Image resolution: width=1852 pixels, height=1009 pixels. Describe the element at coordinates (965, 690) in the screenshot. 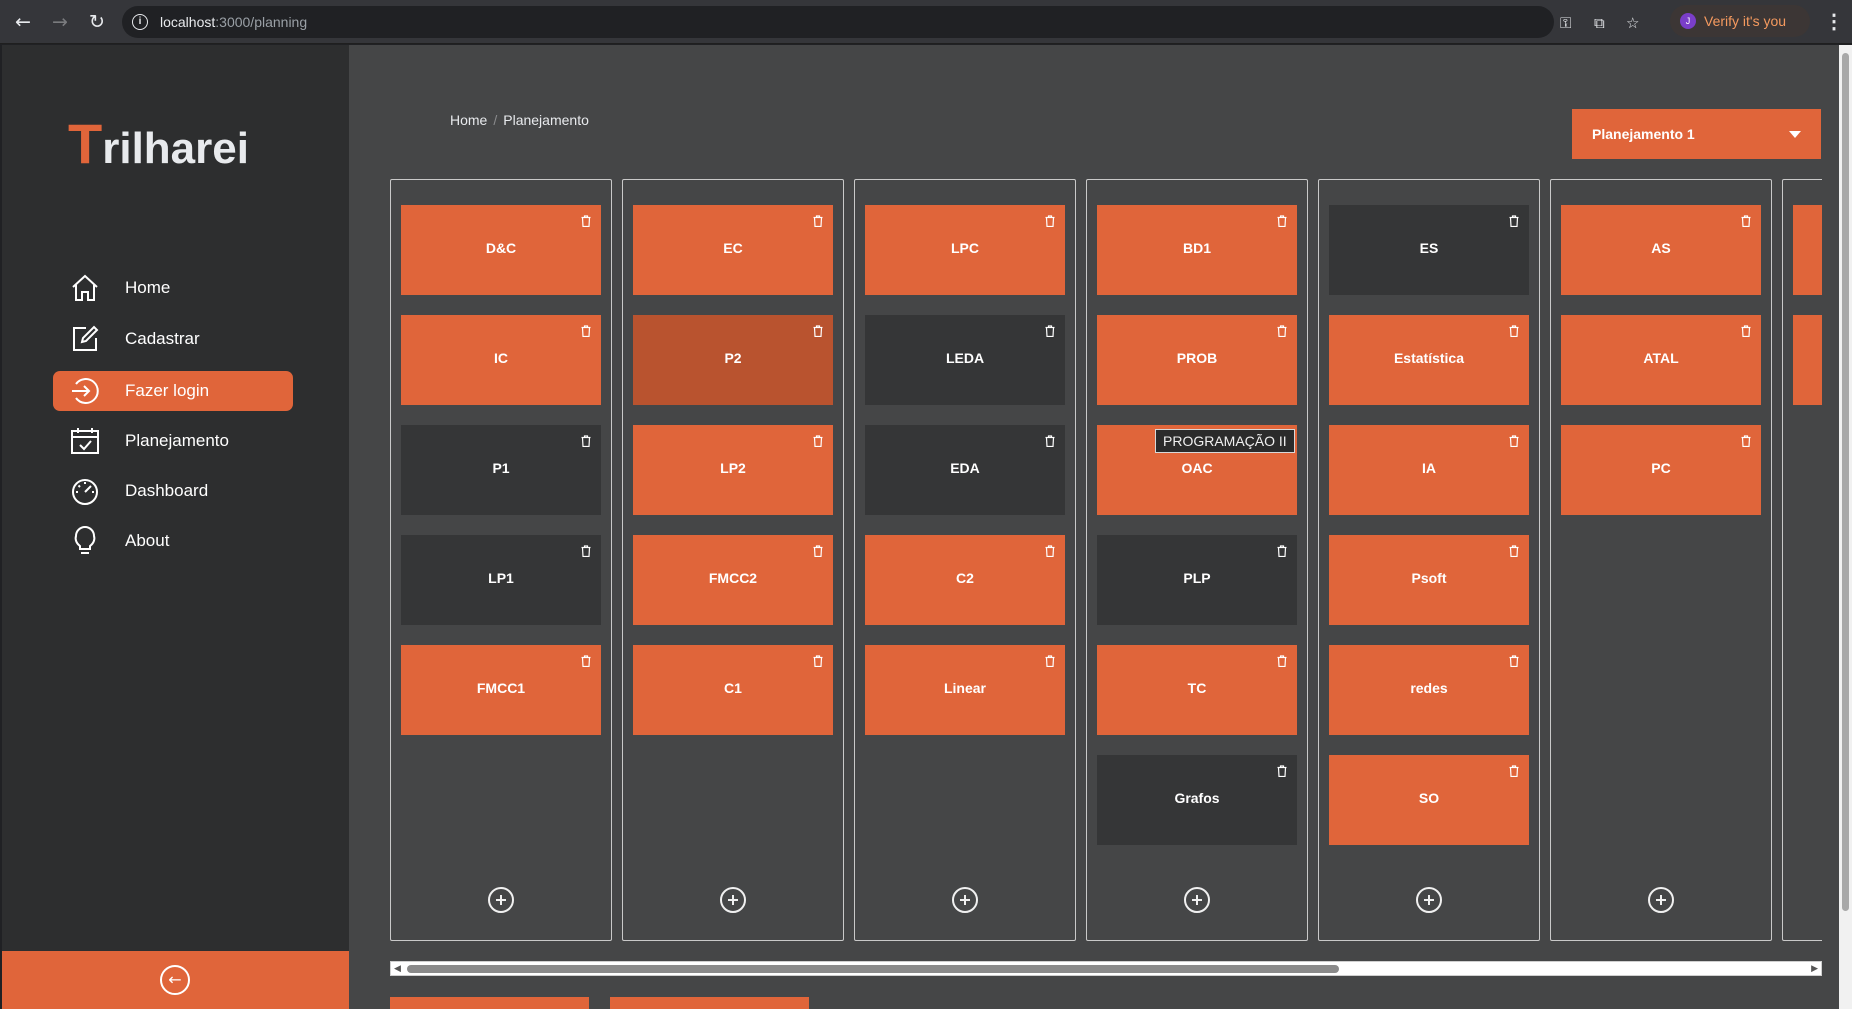

I see `course-card: Linear` at that location.